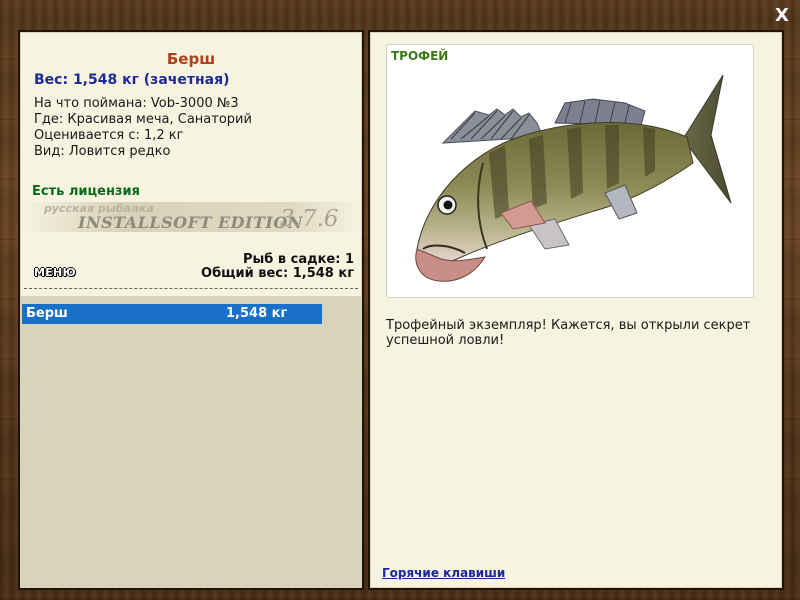 This screenshot has height=600, width=800. I want to click on watermark-version: 3.7.6, so click(309, 219).